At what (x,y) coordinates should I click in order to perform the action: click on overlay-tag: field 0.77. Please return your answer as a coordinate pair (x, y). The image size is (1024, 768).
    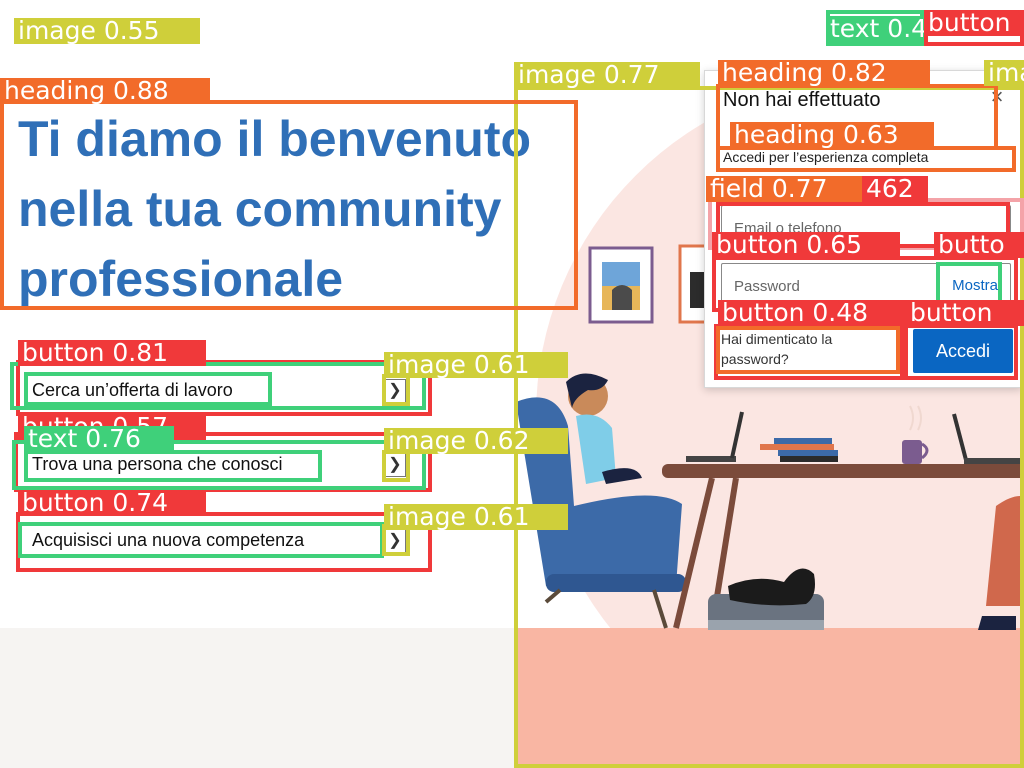
    Looking at the image, I should click on (784, 189).